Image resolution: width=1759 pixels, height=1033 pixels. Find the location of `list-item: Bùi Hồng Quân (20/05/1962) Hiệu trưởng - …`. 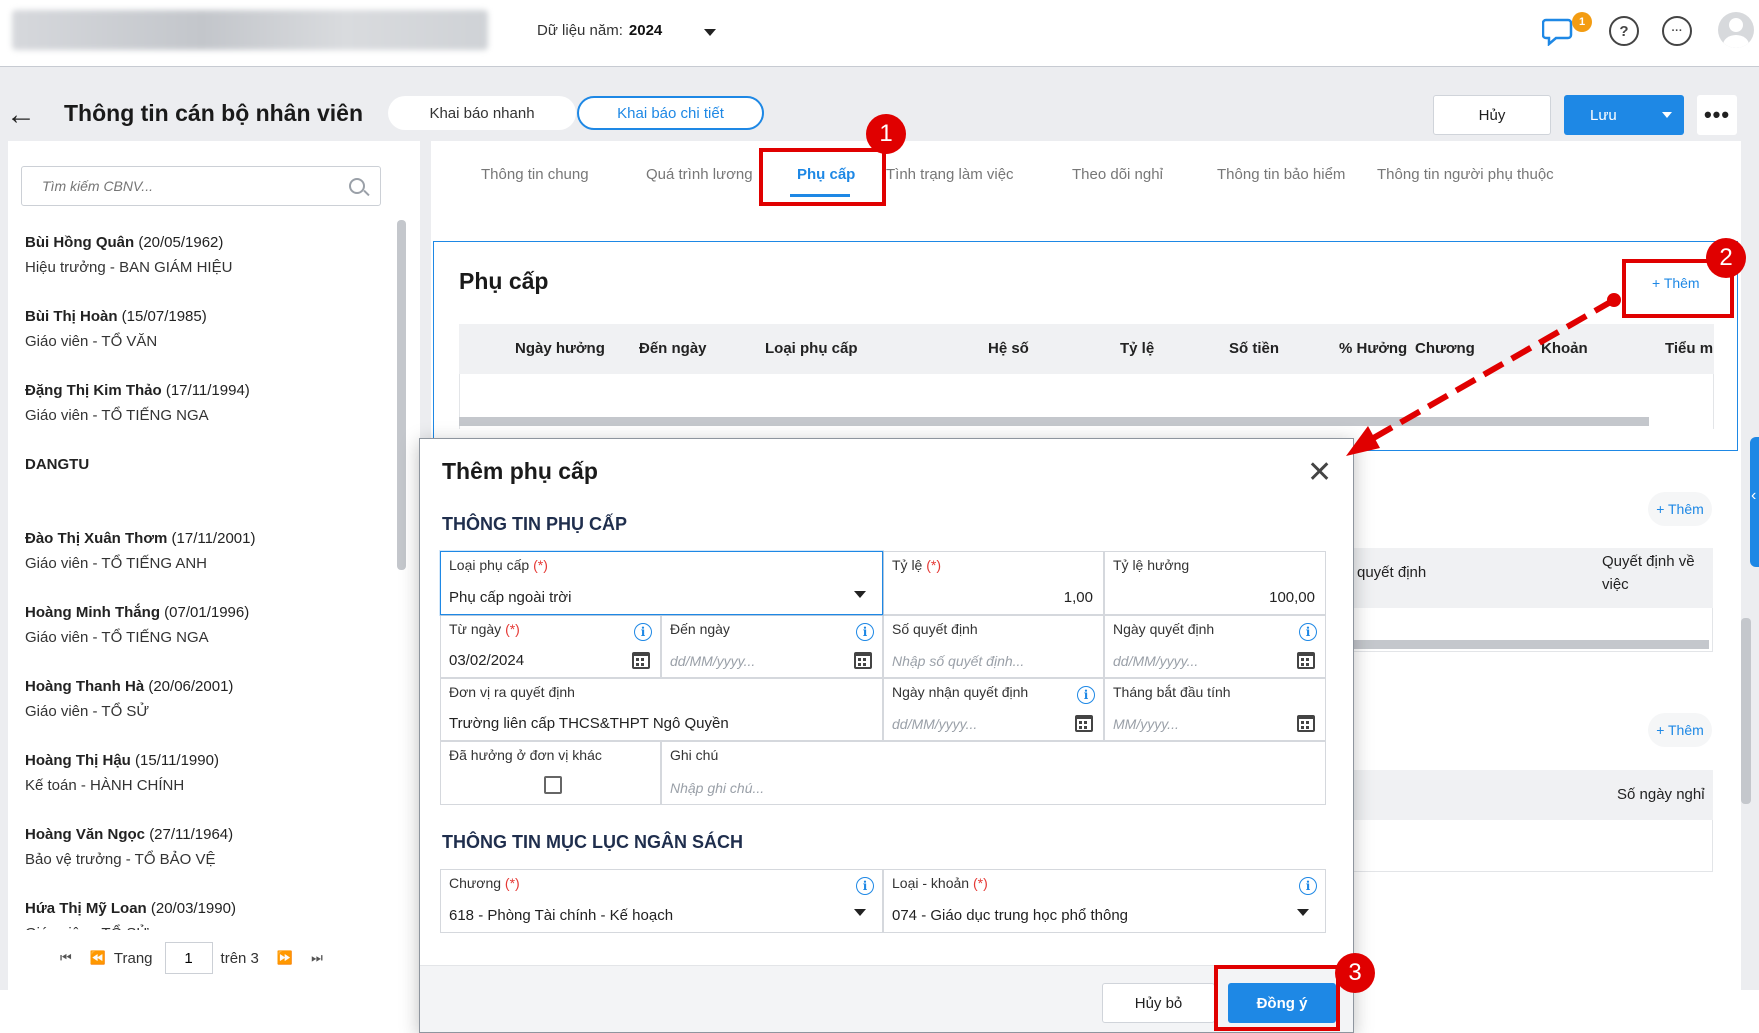

list-item: Bùi Hồng Quân (20/05/1962) Hiệu trưởng - … is located at coordinates (205, 267).